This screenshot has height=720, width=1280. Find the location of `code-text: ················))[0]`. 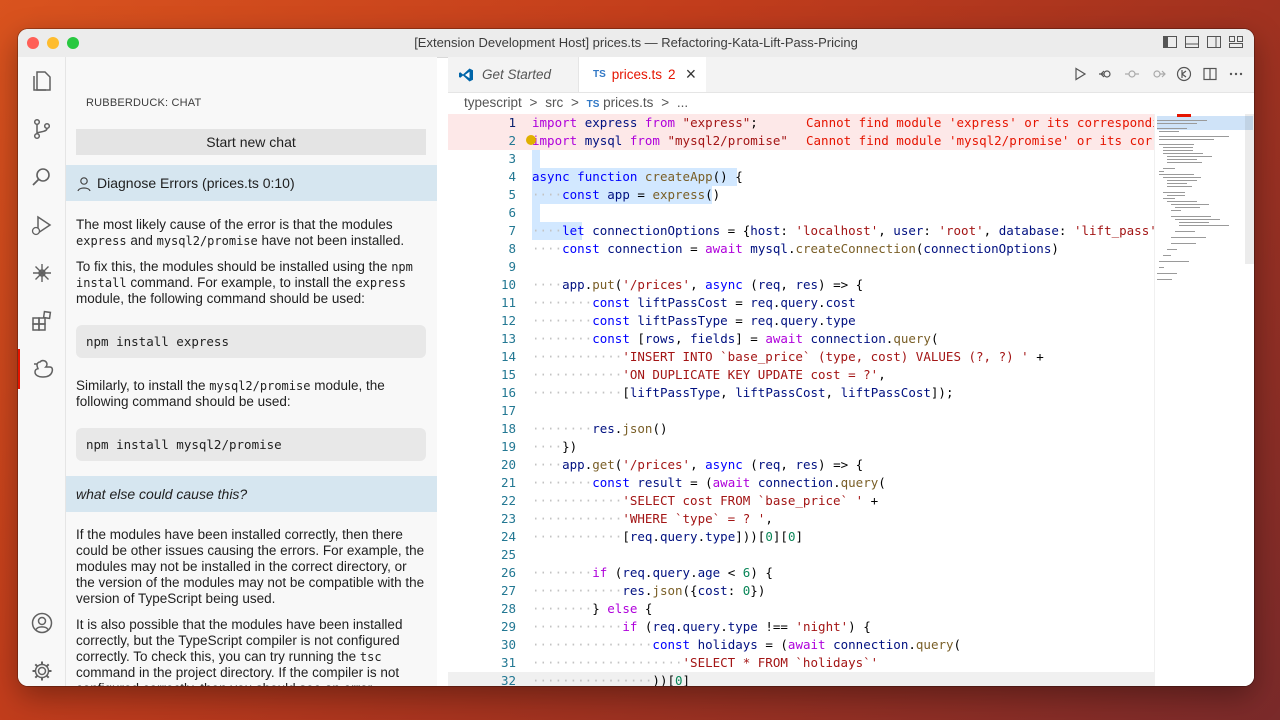

code-text: ················))[0] is located at coordinates (611, 679).